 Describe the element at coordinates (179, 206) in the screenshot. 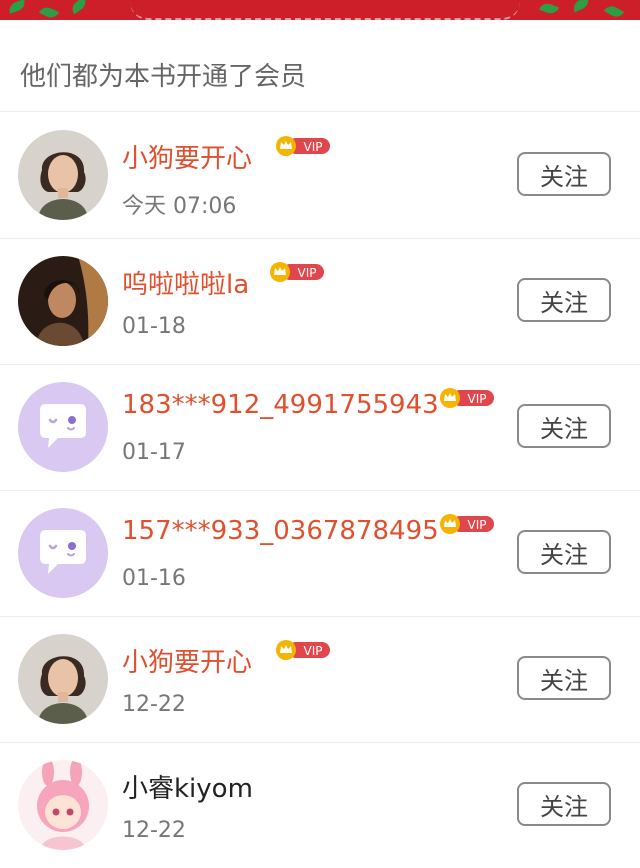

I see `join-time: 今天 07:06` at that location.